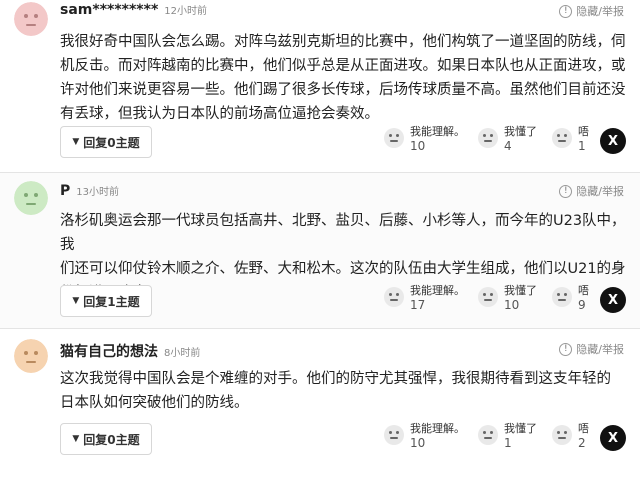 The width and height of the screenshot is (640, 482). I want to click on reaction-count: 2, so click(582, 443).